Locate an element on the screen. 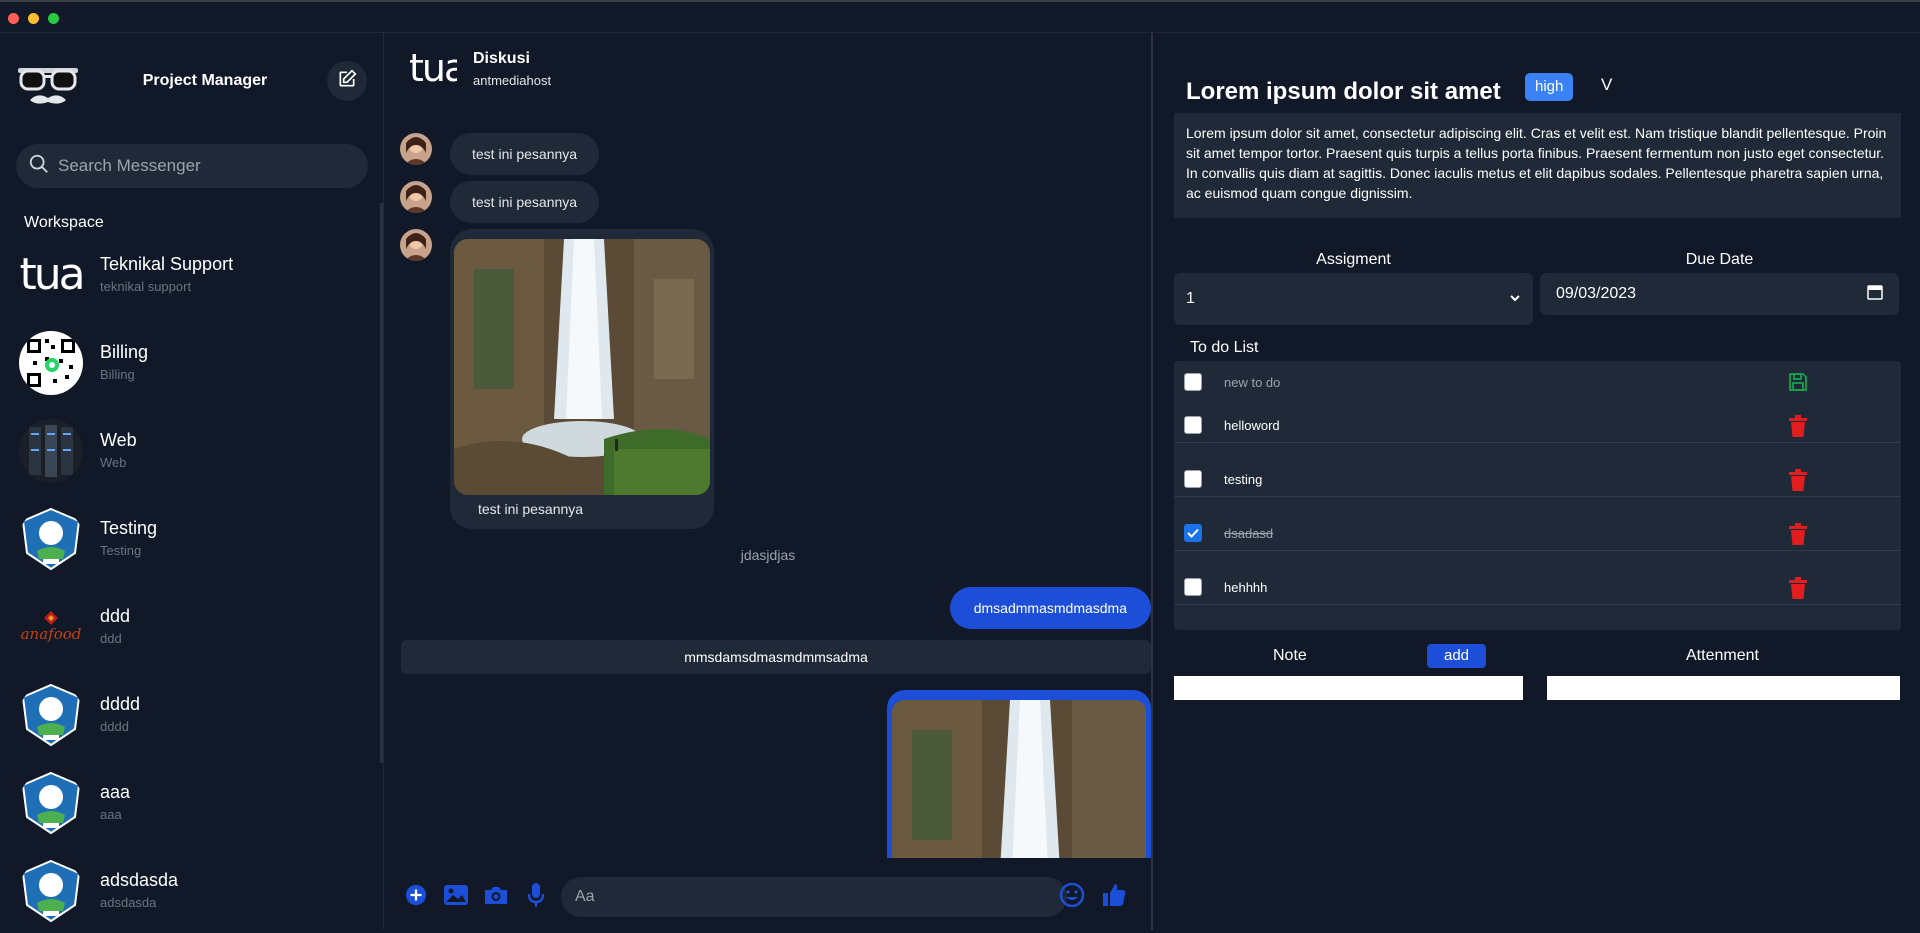  priority-toggle: V is located at coordinates (1606, 85).